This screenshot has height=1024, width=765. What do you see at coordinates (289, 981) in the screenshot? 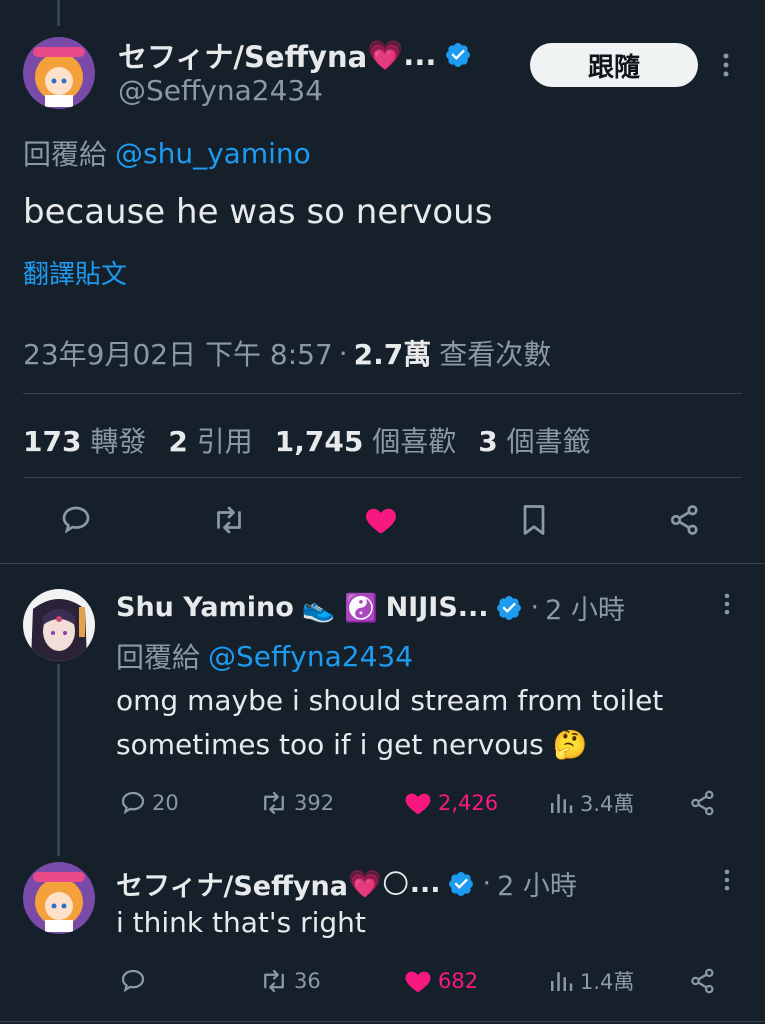
I see `retweet-count-button: 36` at bounding box center [289, 981].